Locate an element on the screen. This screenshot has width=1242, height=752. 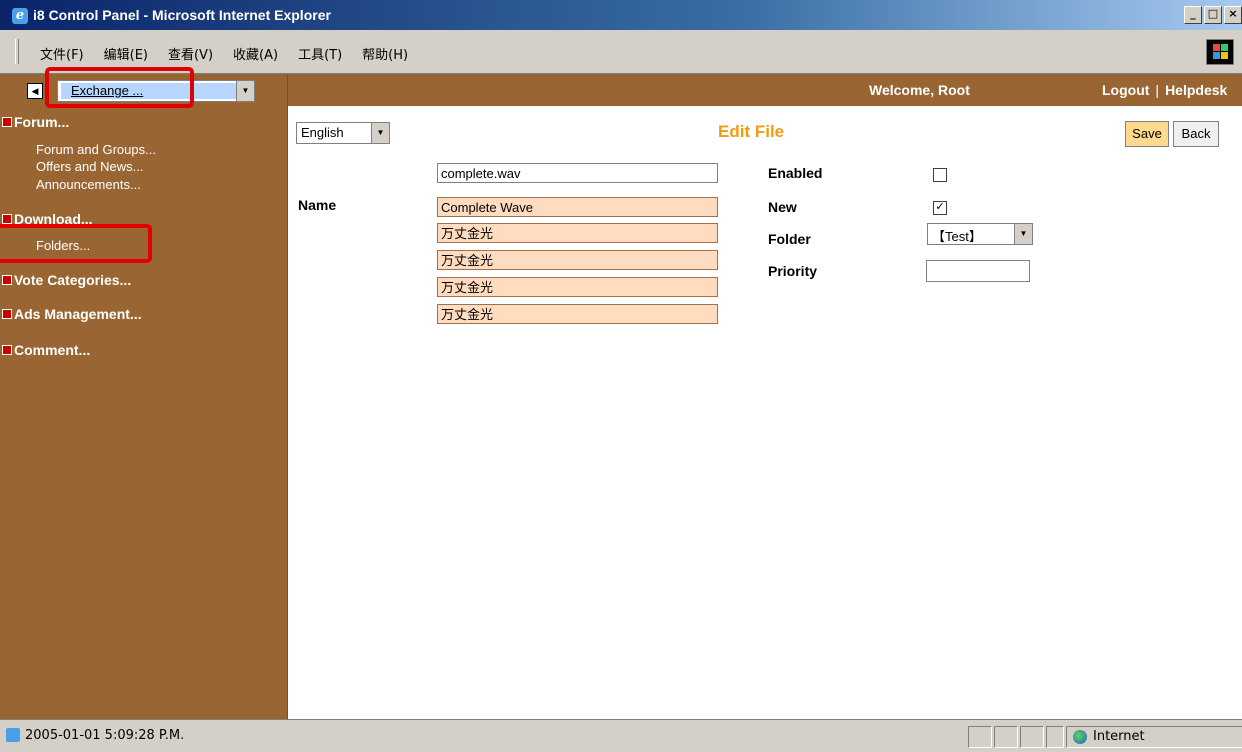
minimize-button: _ is located at coordinates (1193, 15).